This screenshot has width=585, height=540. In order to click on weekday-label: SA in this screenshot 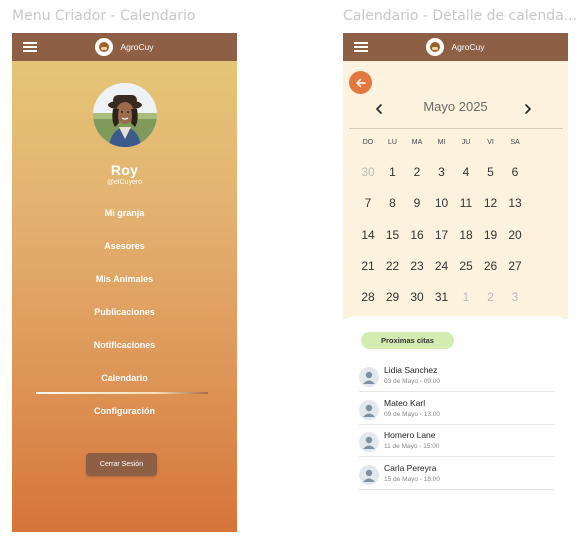, I will do `click(515, 142)`.